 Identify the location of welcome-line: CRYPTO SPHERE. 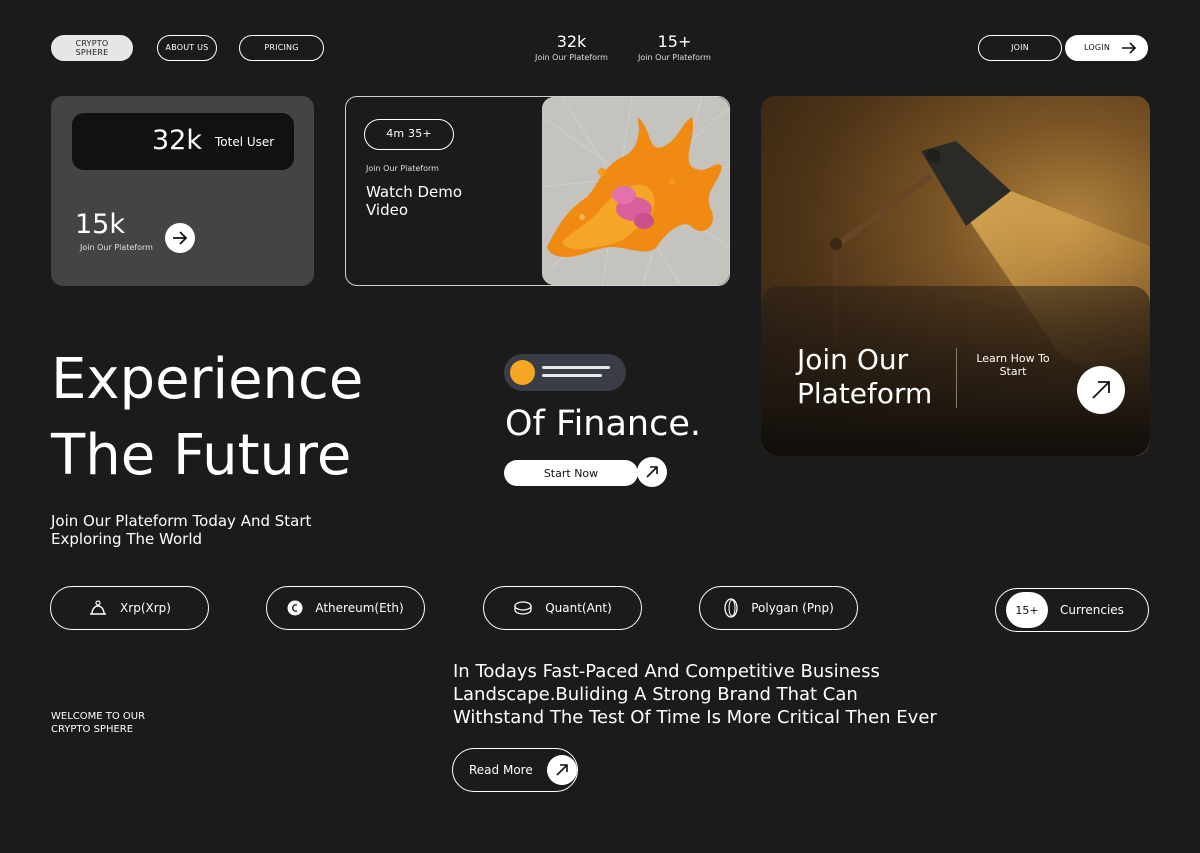
(92, 729).